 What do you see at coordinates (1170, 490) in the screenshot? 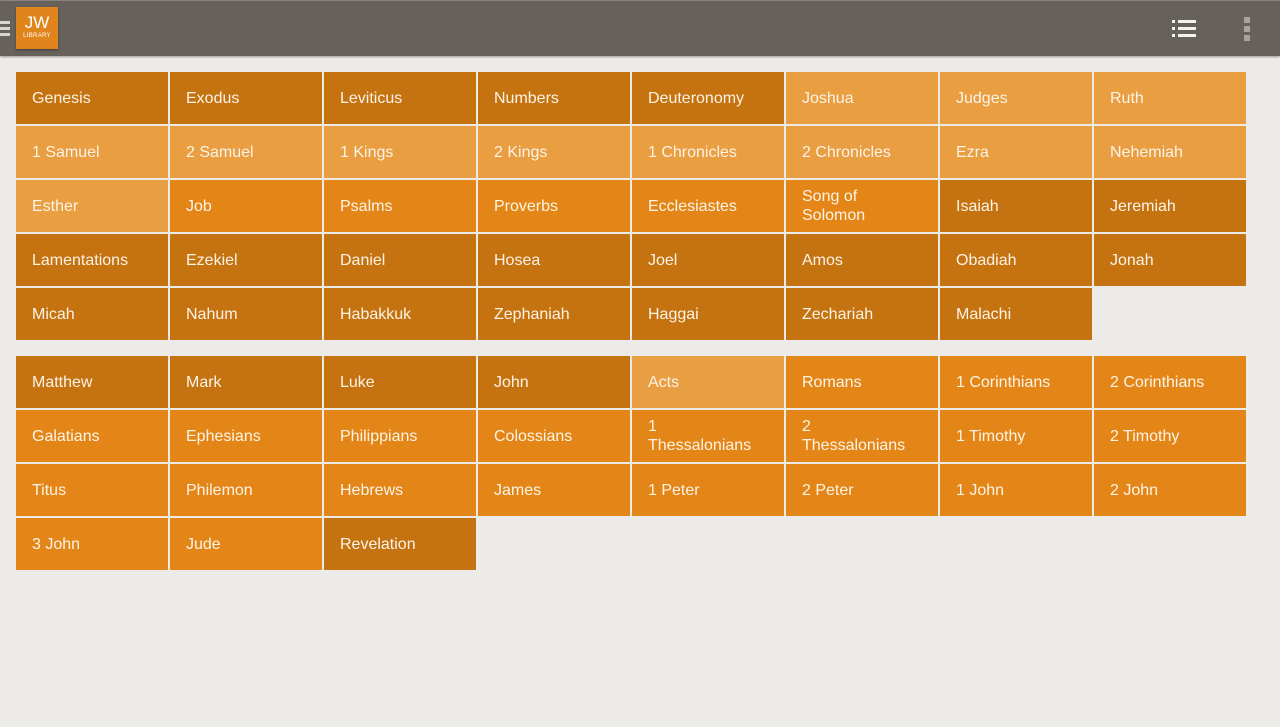
I see `book-tile-2-john: 2 John` at bounding box center [1170, 490].